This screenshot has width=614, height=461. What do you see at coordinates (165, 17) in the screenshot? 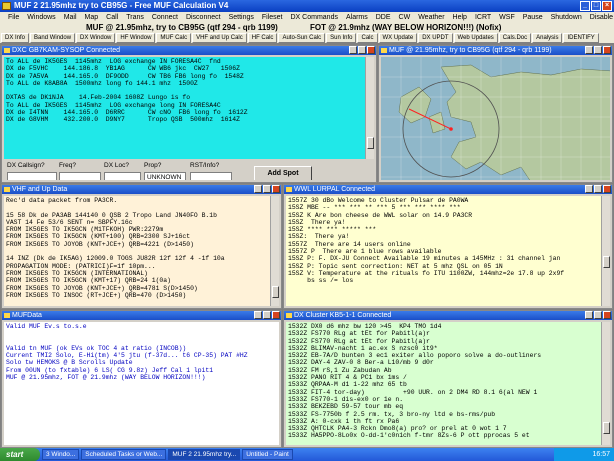
I see `menu-item: Connect` at bounding box center [165, 17].